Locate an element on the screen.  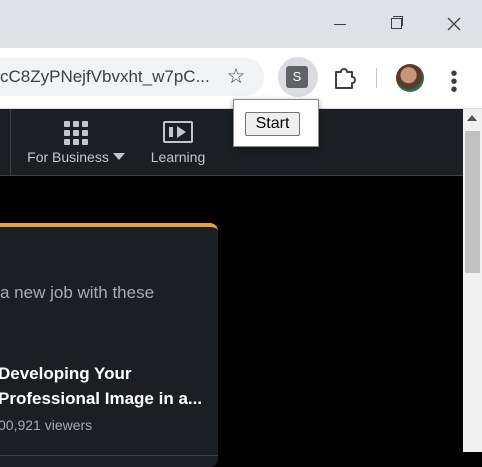
grid-icon is located at coordinates (76, 133).